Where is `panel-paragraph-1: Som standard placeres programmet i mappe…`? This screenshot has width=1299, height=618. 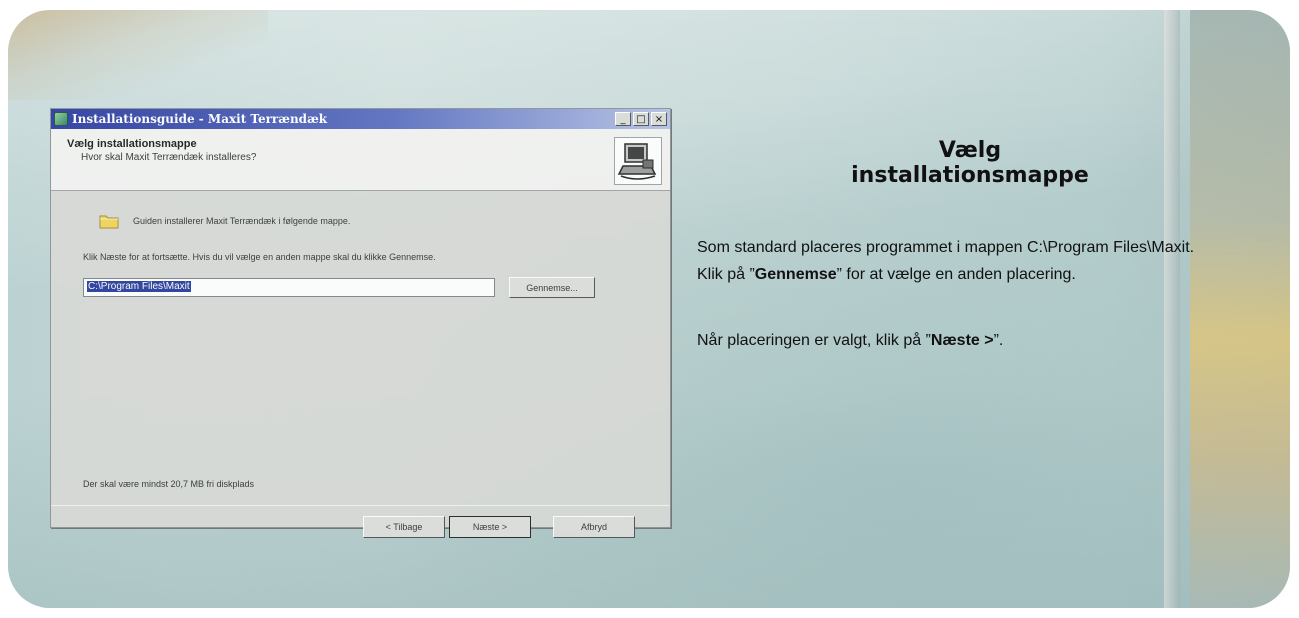
panel-paragraph-1: Som standard placeres programmet i mappe… is located at coordinates (957, 261).